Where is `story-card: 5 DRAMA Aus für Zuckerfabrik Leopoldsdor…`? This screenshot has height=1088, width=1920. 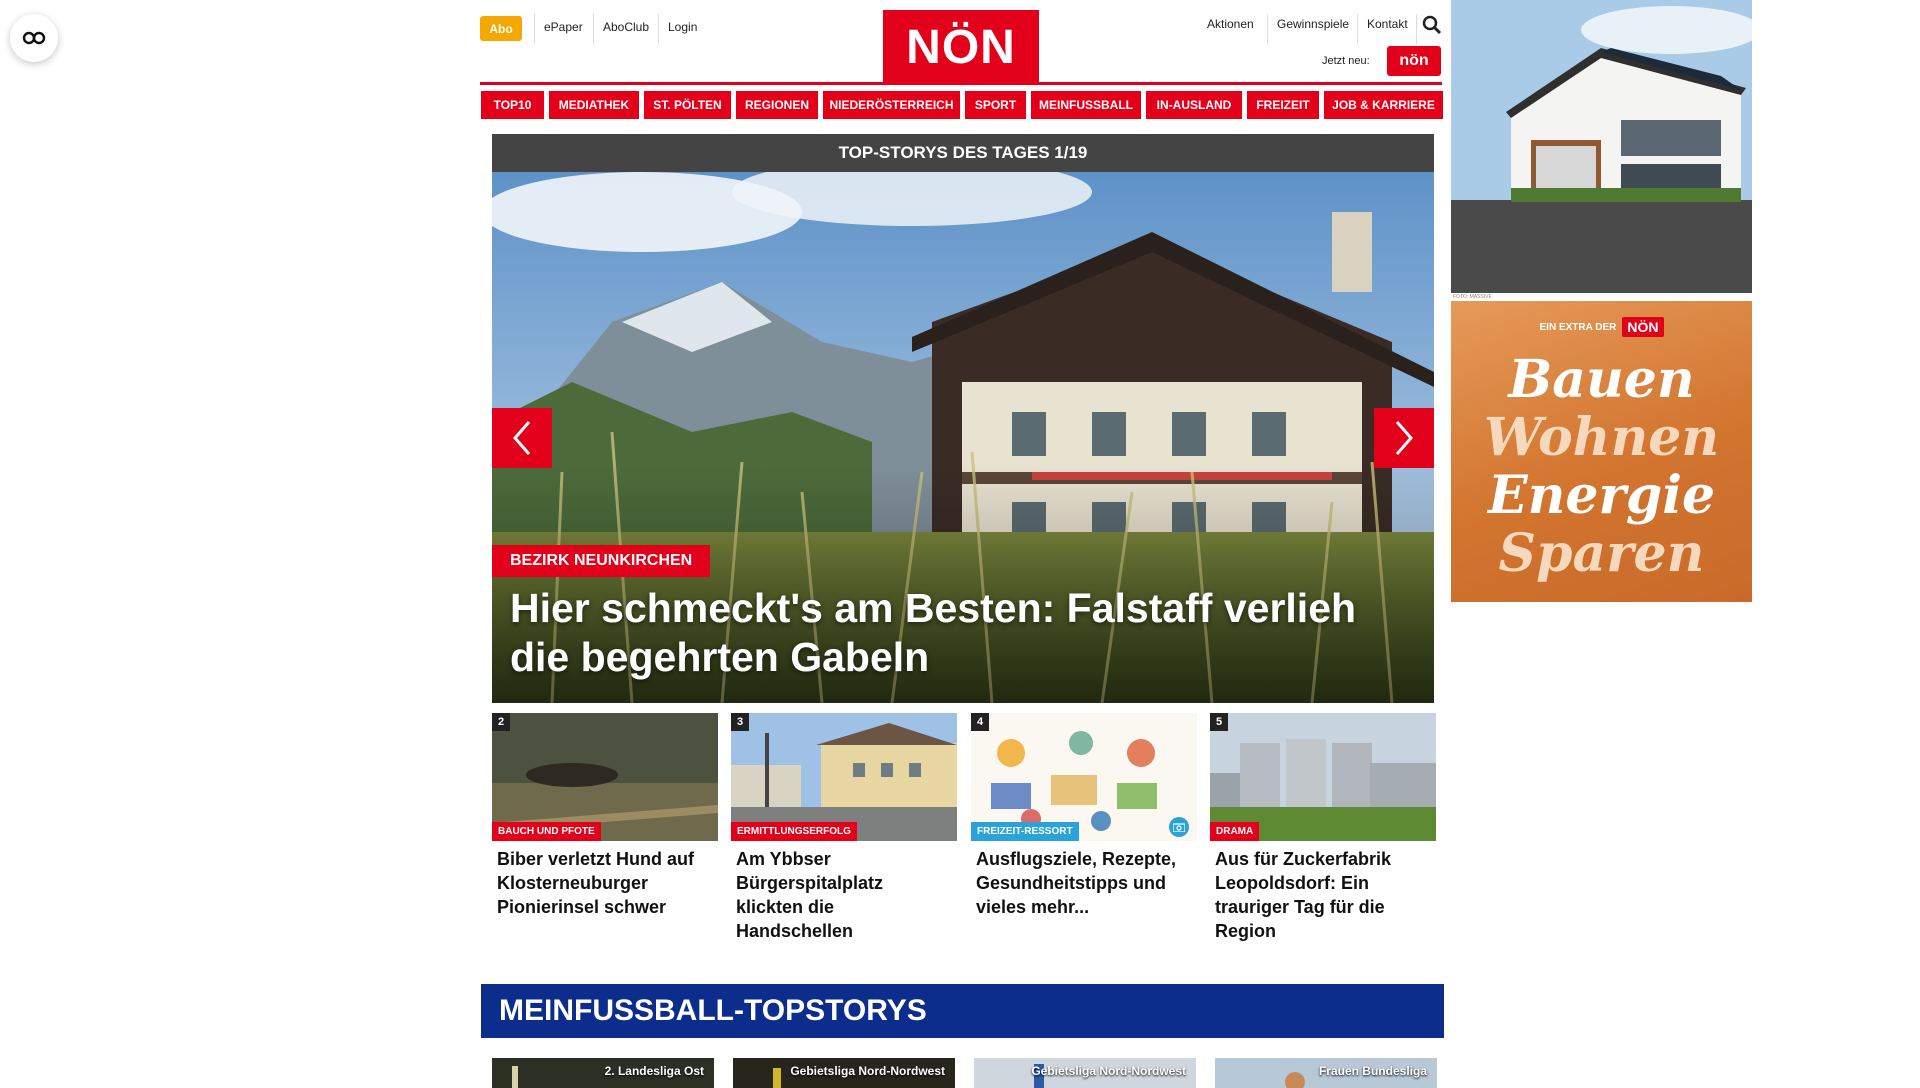
story-card: 5 DRAMA Aus für Zuckerfabrik Leopoldsdor… is located at coordinates (1323, 828).